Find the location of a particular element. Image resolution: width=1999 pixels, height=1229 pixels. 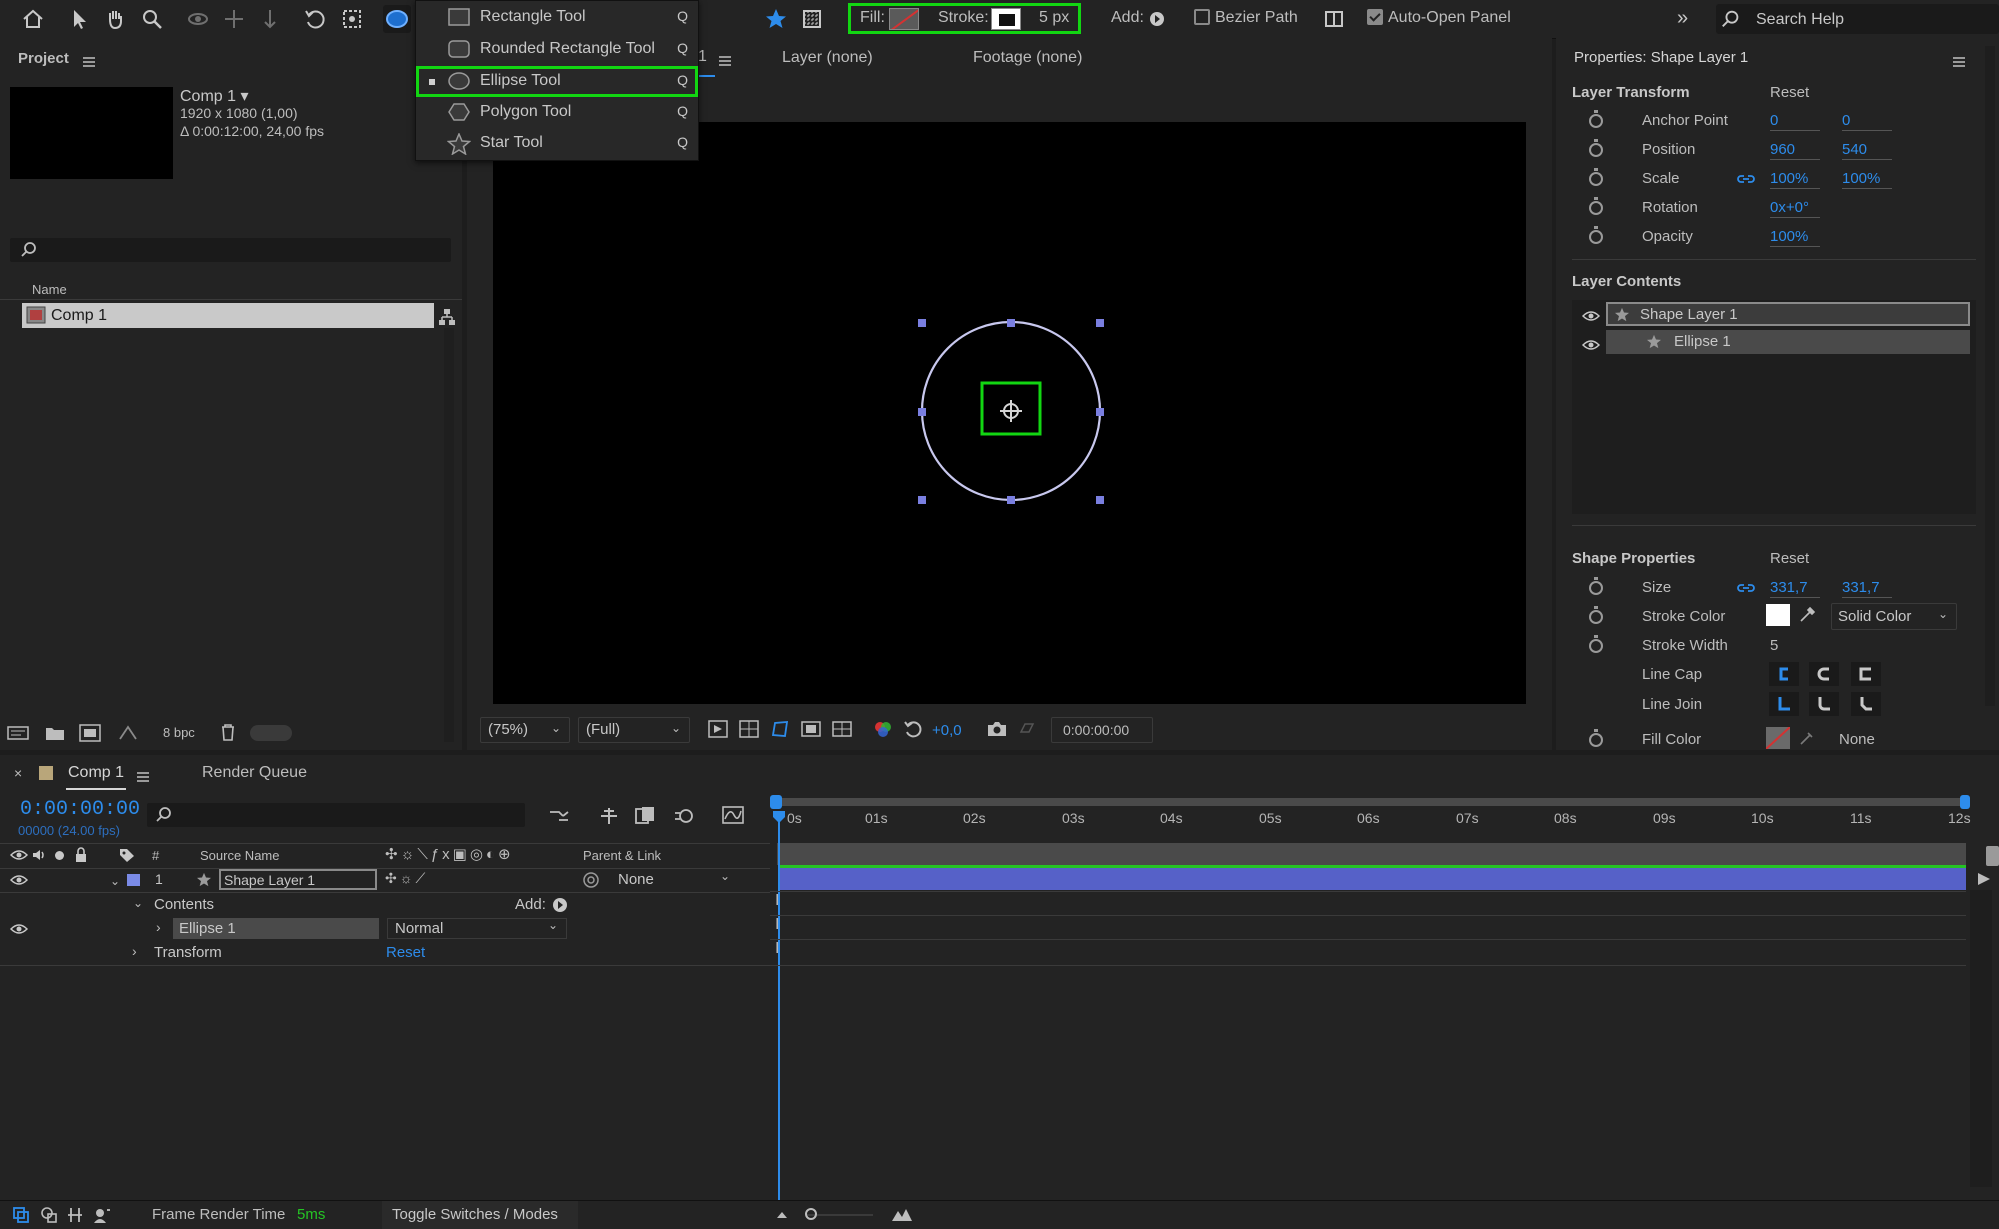

new-composition-icon is located at coordinates (90, 733).